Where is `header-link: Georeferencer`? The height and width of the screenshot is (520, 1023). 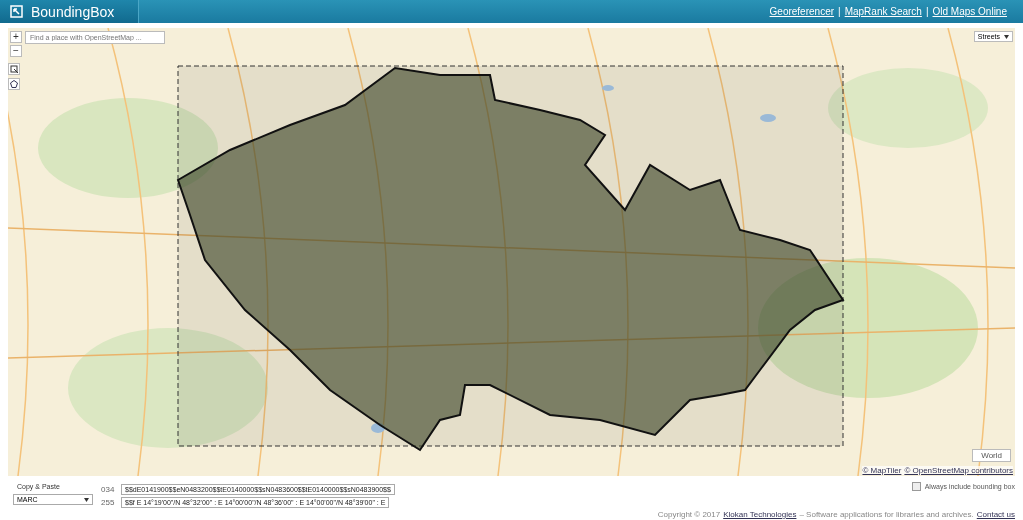
header-link: Georeferencer is located at coordinates (802, 11).